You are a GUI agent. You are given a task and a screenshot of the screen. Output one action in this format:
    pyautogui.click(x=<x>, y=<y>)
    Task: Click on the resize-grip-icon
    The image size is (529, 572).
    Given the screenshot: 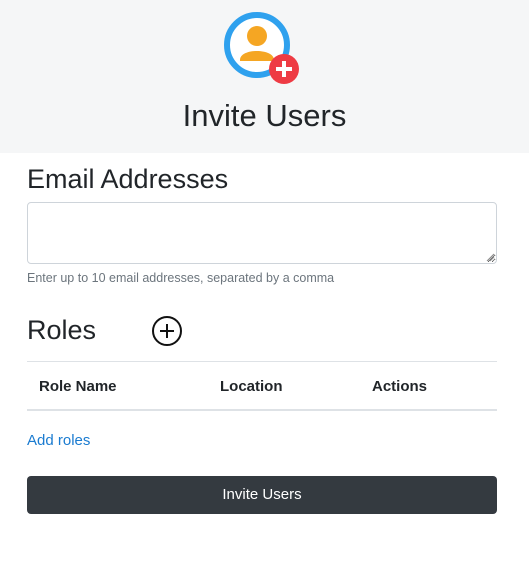 What is the action you would take?
    pyautogui.click(x=490, y=257)
    